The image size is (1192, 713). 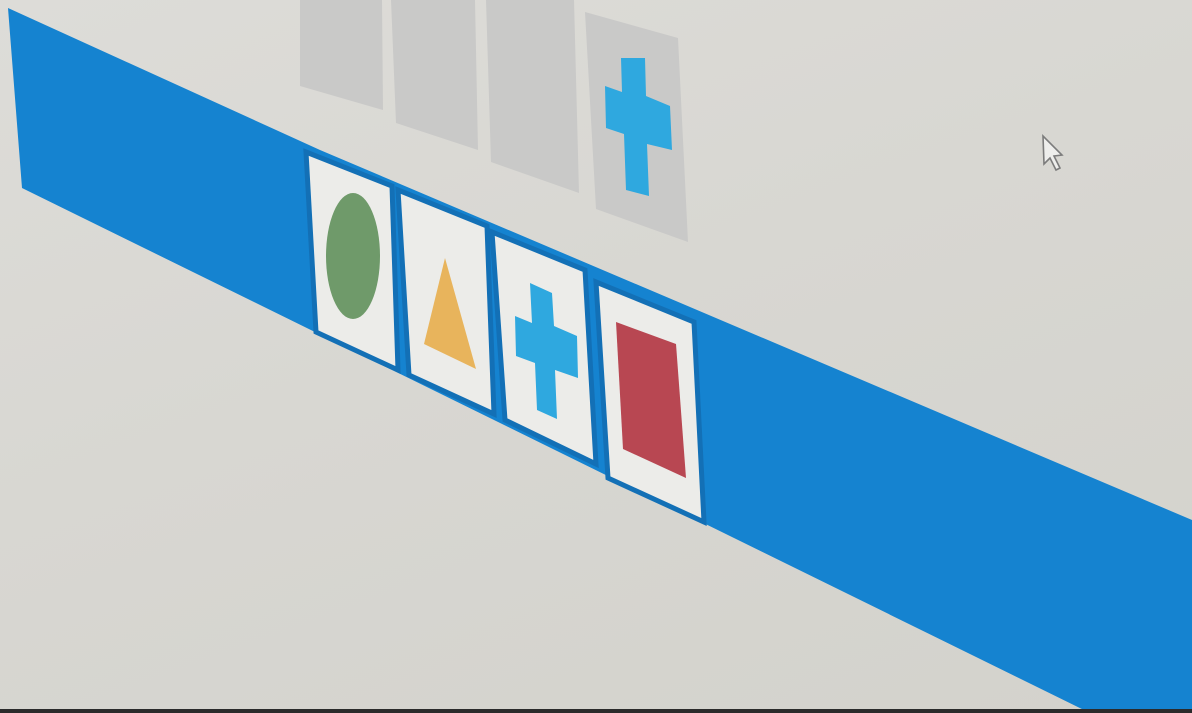 What do you see at coordinates (353, 256) in the screenshot?
I see `circle-shape-icon` at bounding box center [353, 256].